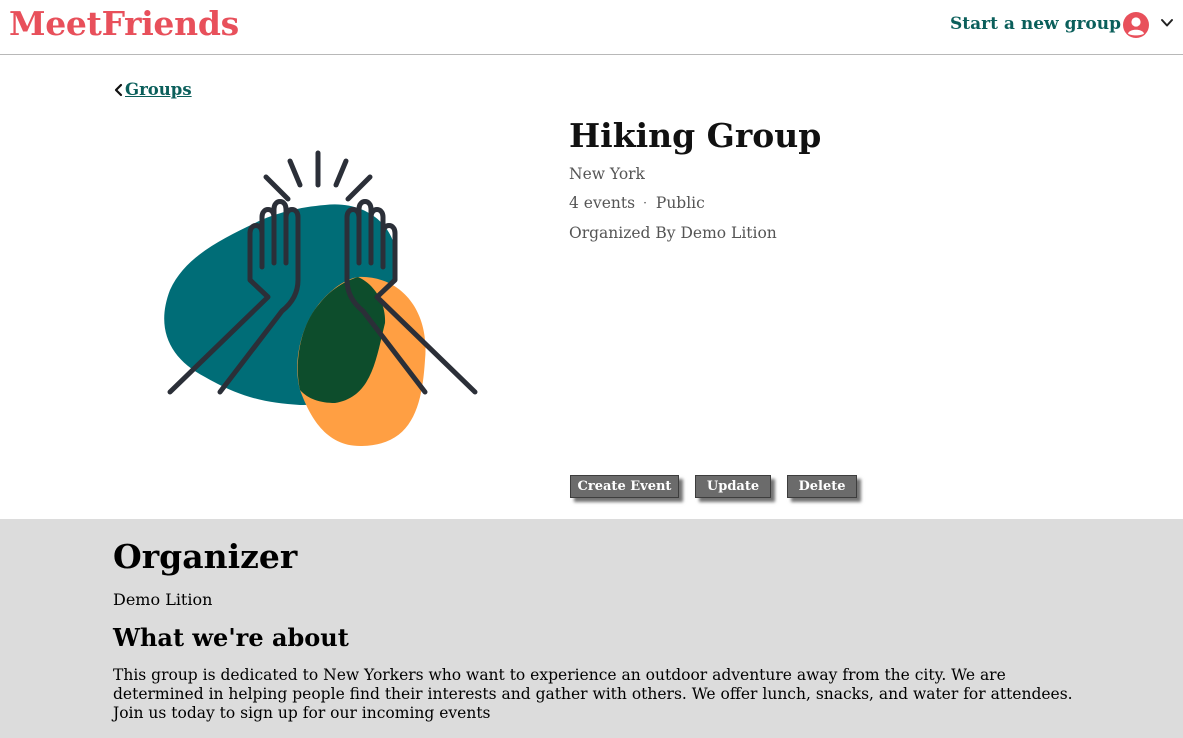 The width and height of the screenshot is (1183, 738). I want to click on delete-button: Delete, so click(822, 486).